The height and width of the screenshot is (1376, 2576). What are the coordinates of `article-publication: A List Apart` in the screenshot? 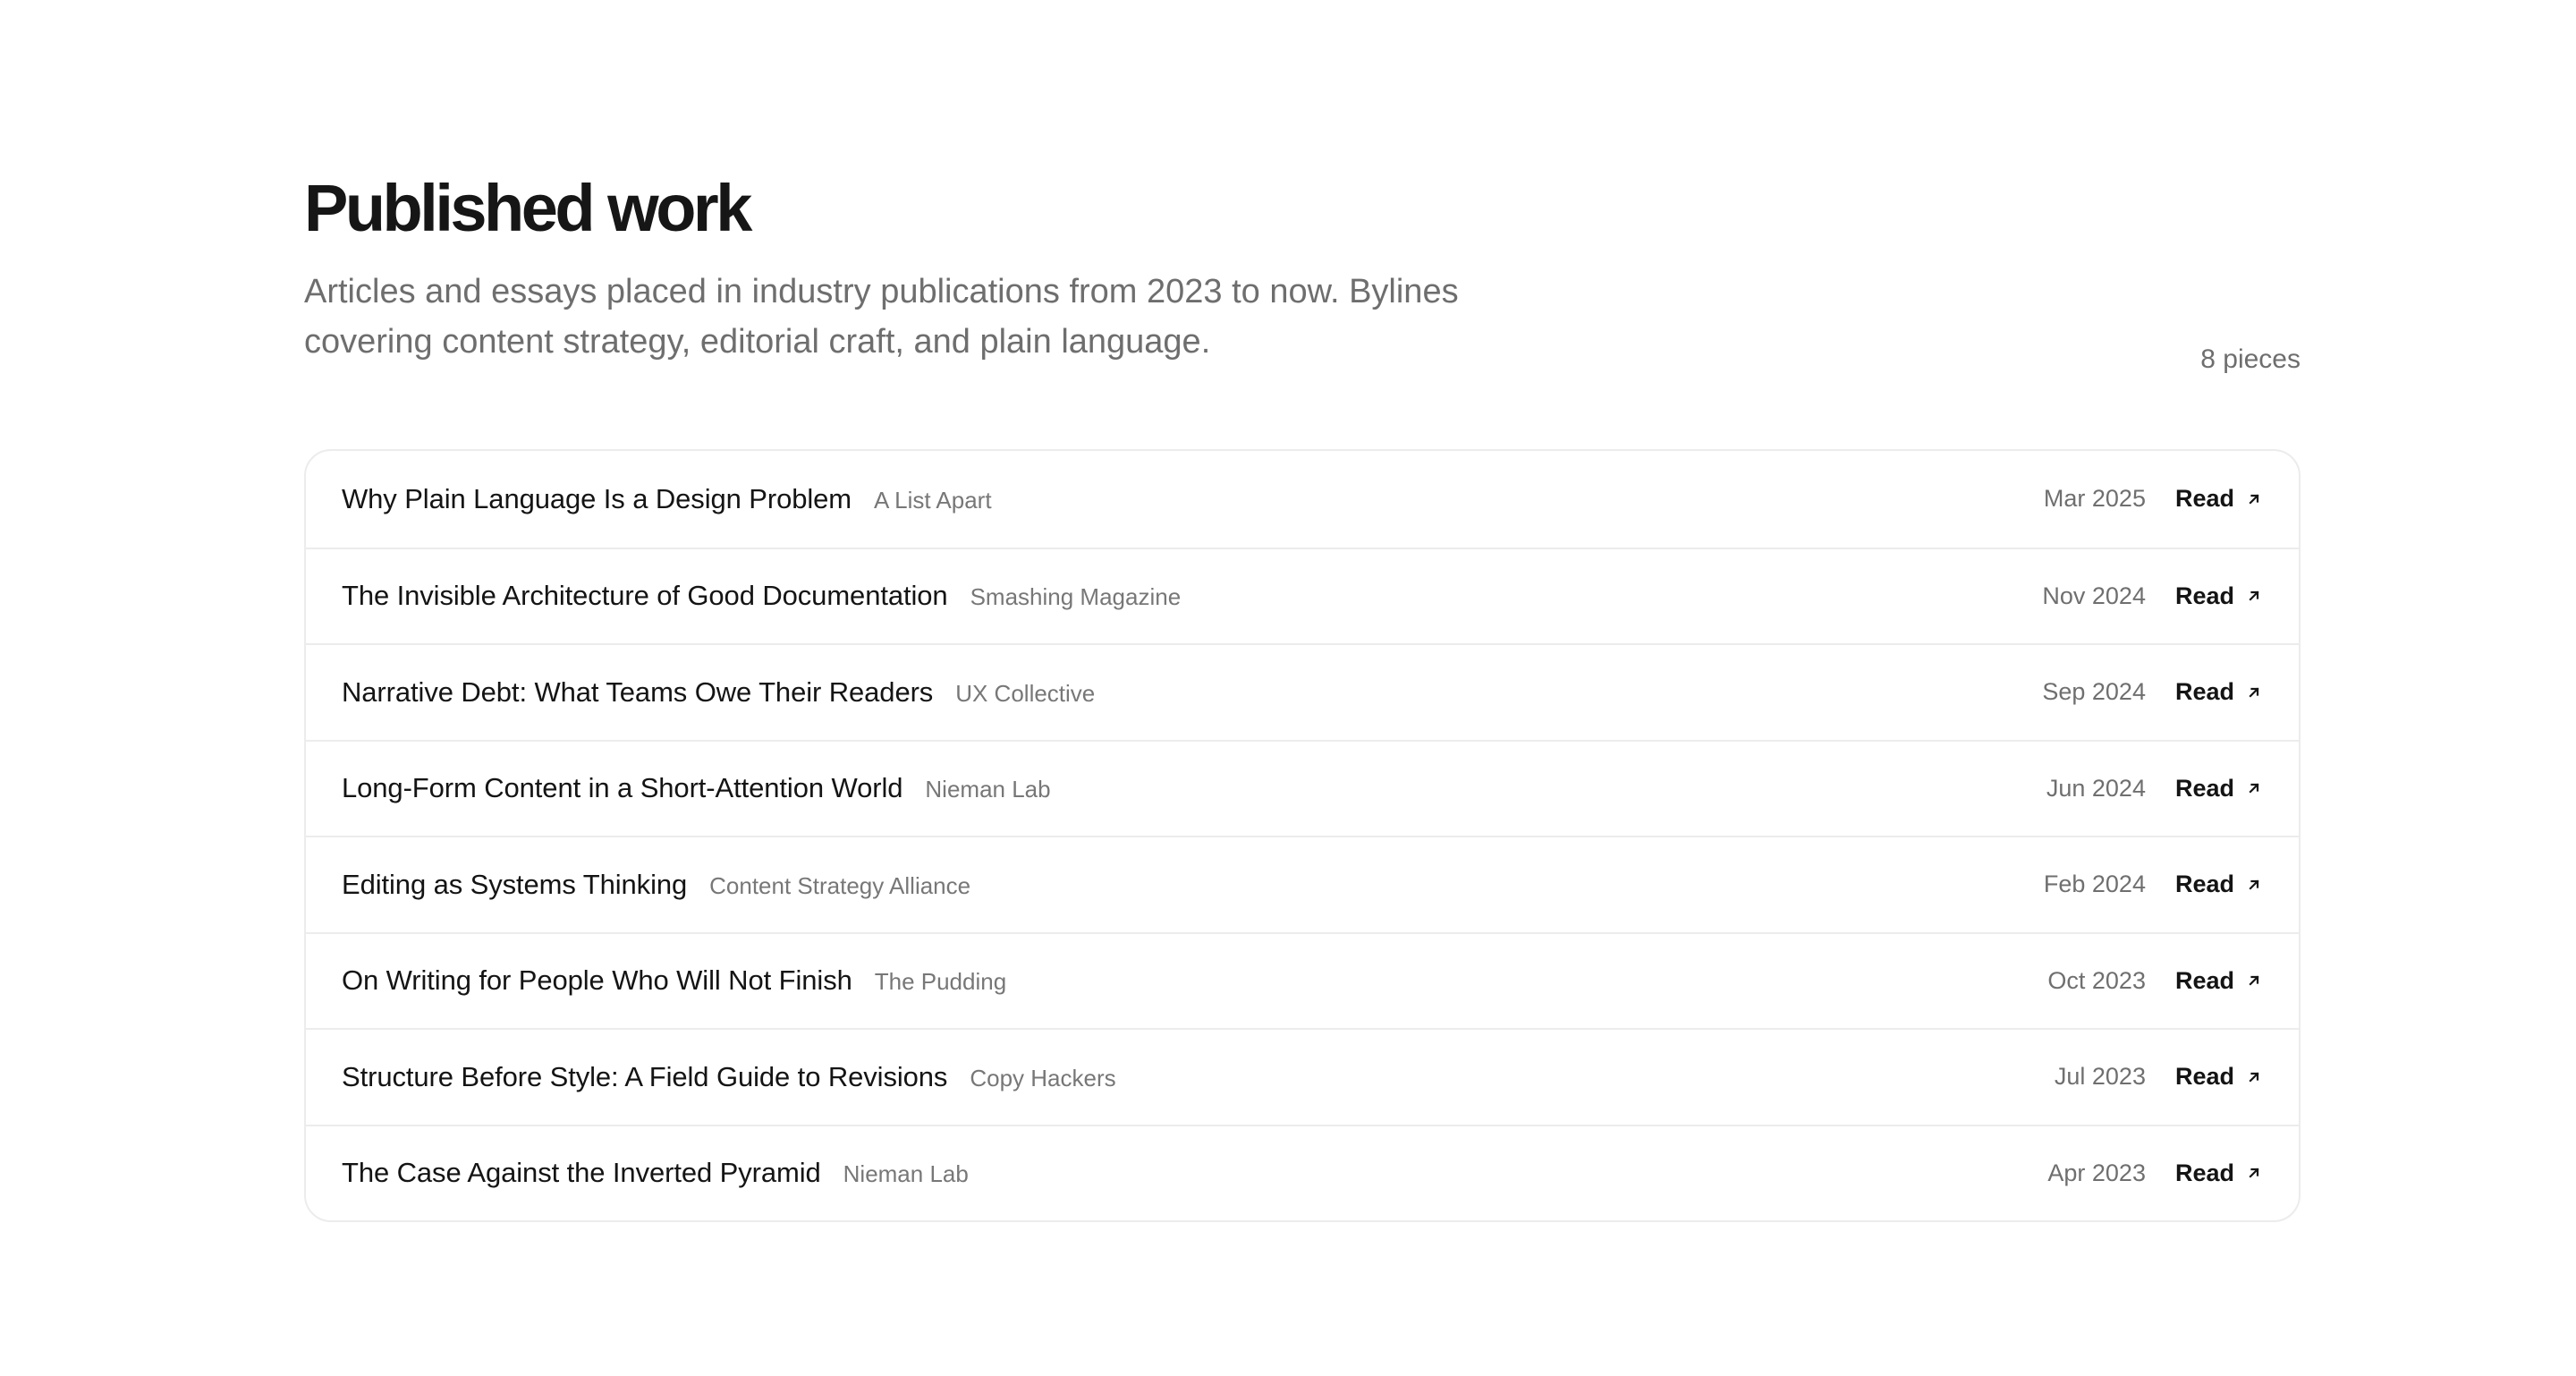 It's located at (933, 500).